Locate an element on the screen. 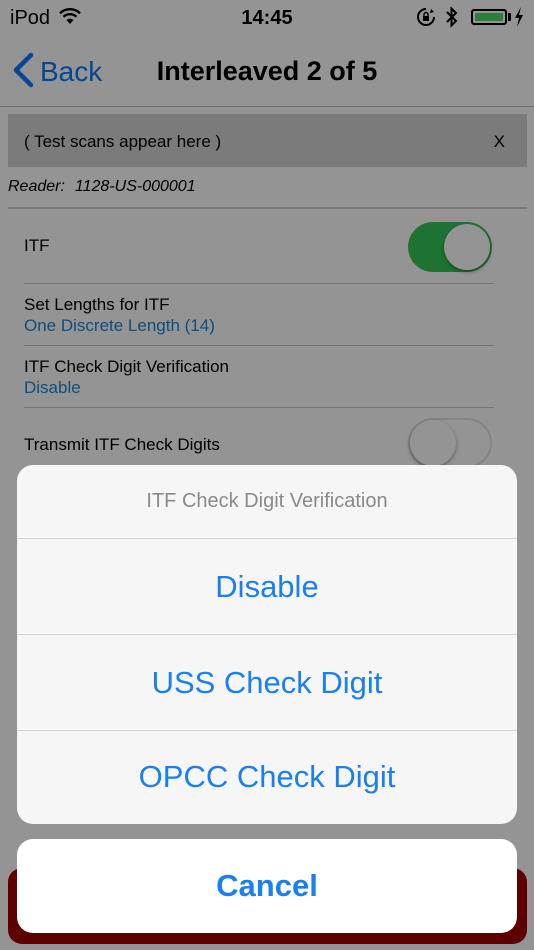 The image size is (534, 950). option-opcc-check-digit: OPCC Check Digit is located at coordinates (267, 776).